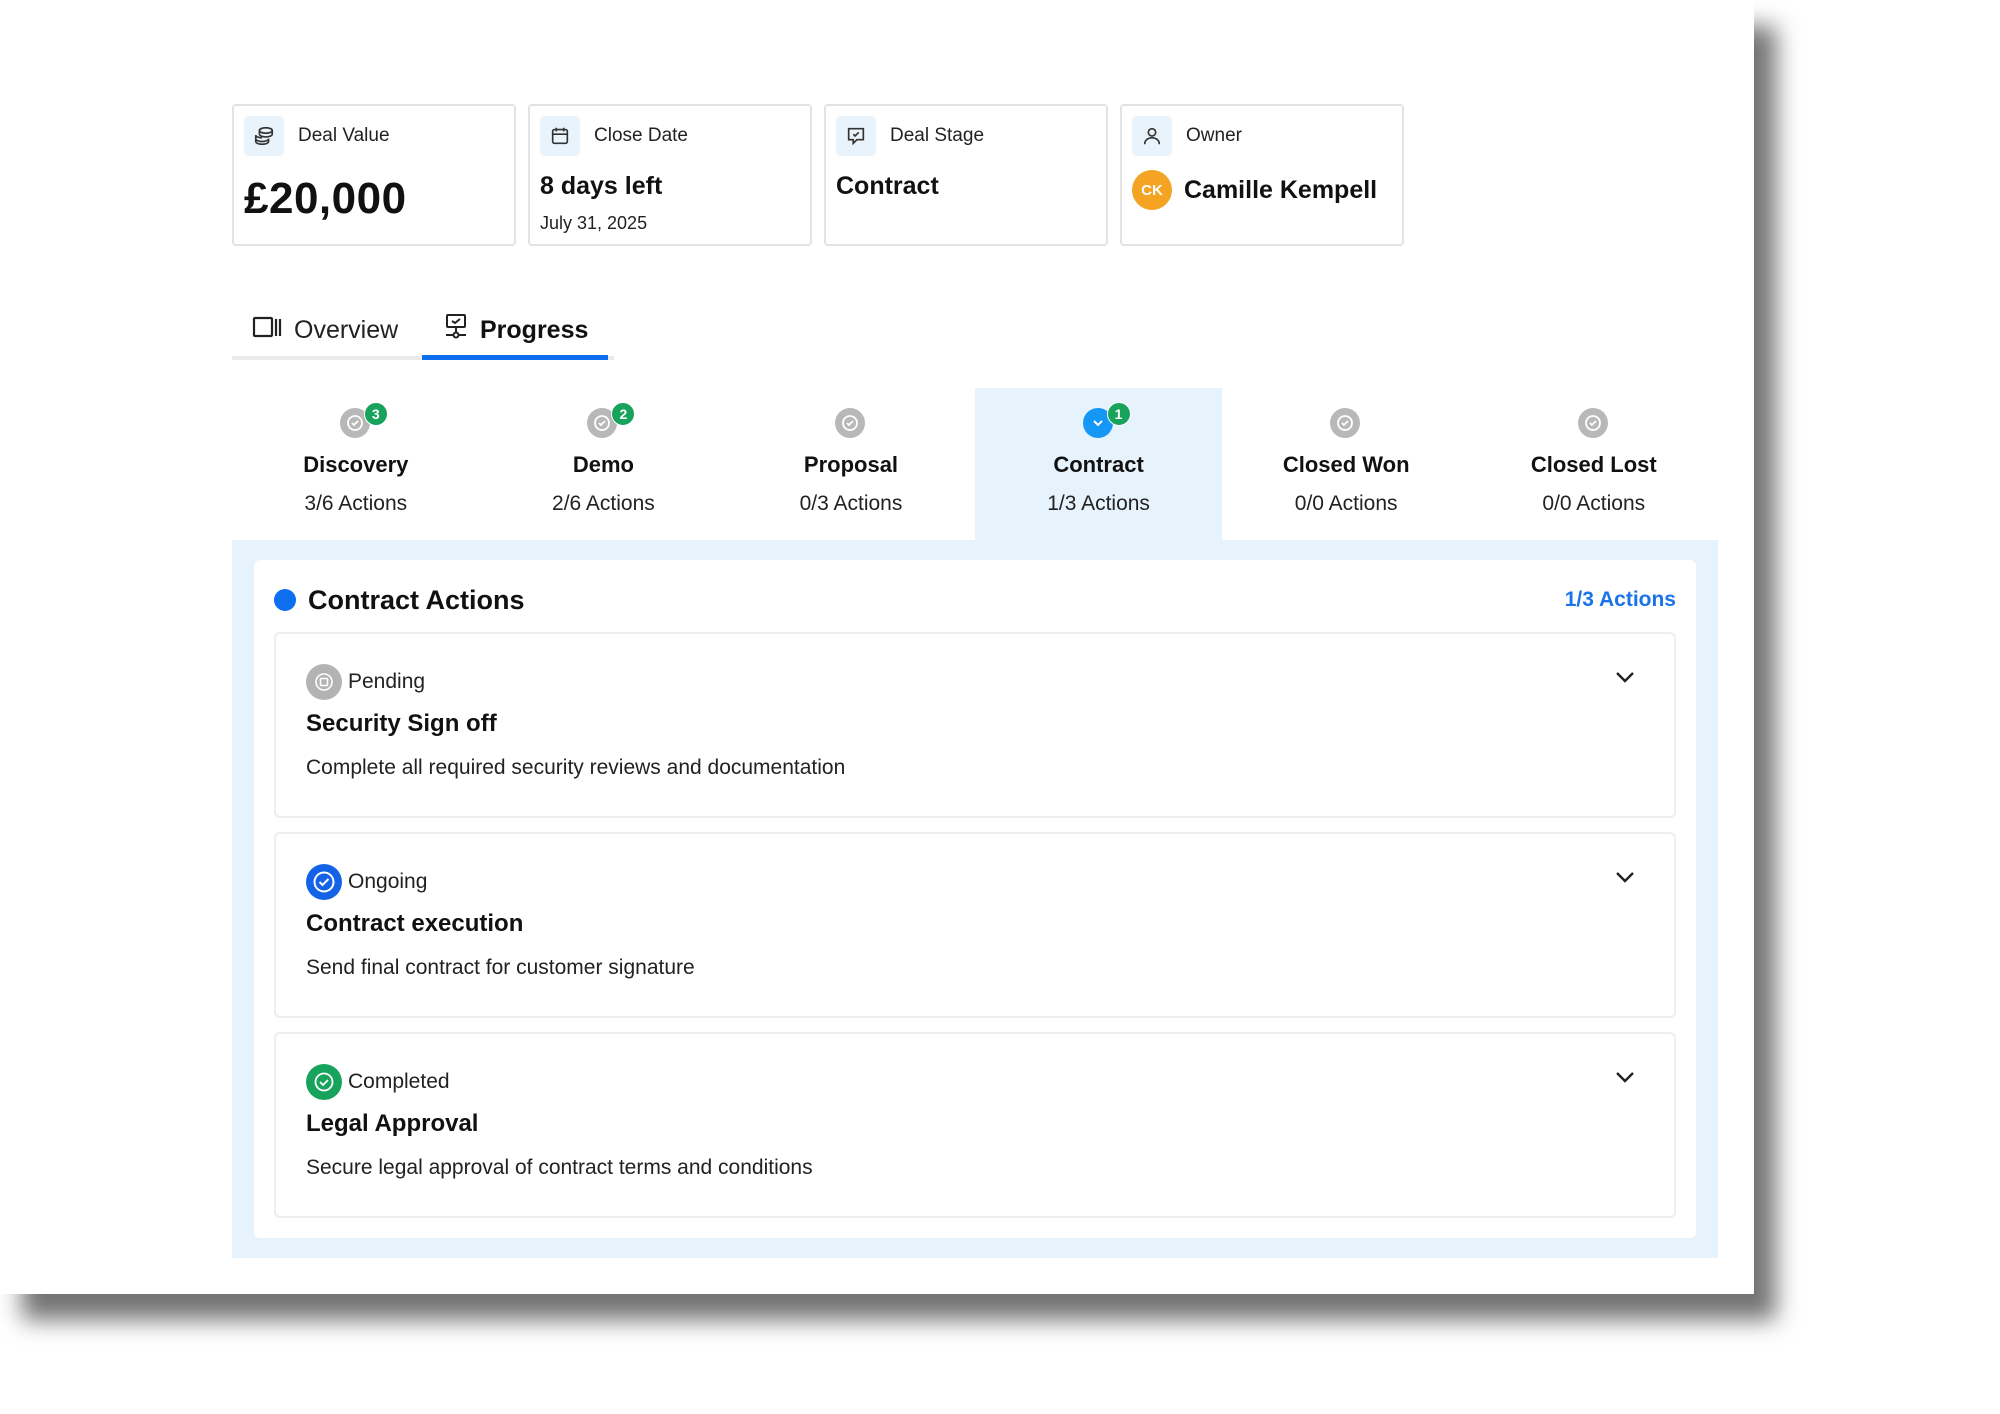 The width and height of the screenshot is (2000, 1414). I want to click on action-title: Security Sign off, so click(401, 723).